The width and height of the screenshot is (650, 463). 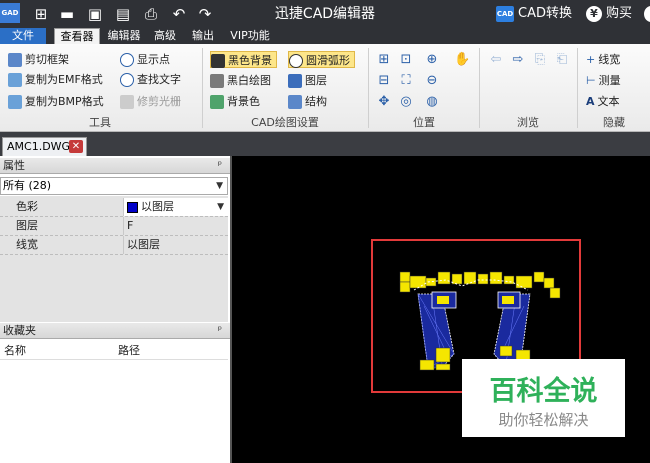 What do you see at coordinates (545, 13) in the screenshot?
I see `cad-convert-label: CAD转换` at bounding box center [545, 13].